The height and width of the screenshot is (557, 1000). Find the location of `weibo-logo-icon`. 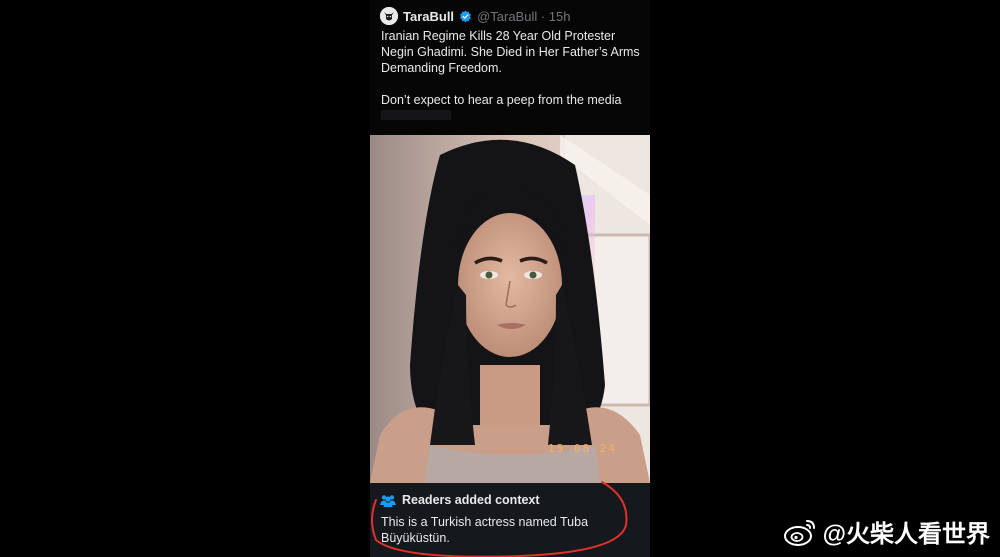

weibo-logo-icon is located at coordinates (799, 532).